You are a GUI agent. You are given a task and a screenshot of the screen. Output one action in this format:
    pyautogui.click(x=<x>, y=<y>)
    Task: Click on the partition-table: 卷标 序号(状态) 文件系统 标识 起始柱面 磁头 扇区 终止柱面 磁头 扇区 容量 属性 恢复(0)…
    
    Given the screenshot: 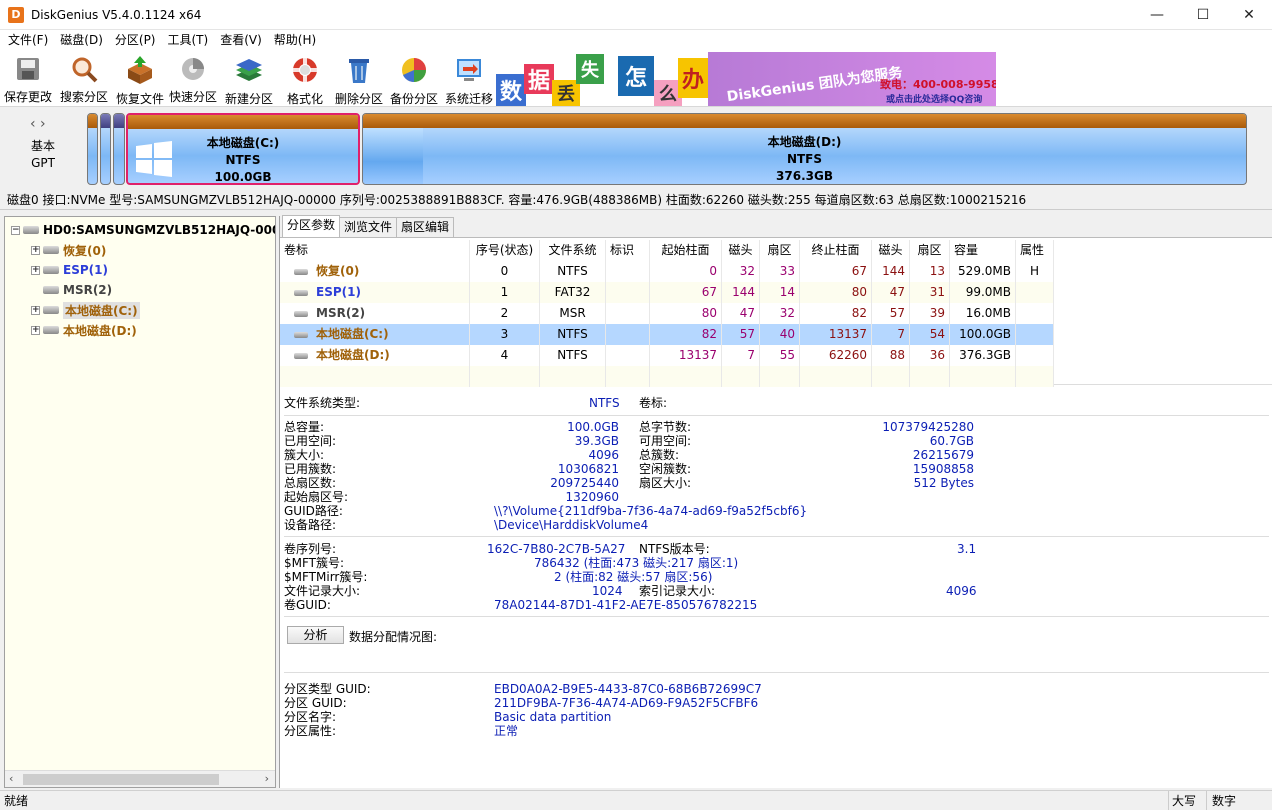 What is the action you would take?
    pyautogui.click(x=776, y=313)
    